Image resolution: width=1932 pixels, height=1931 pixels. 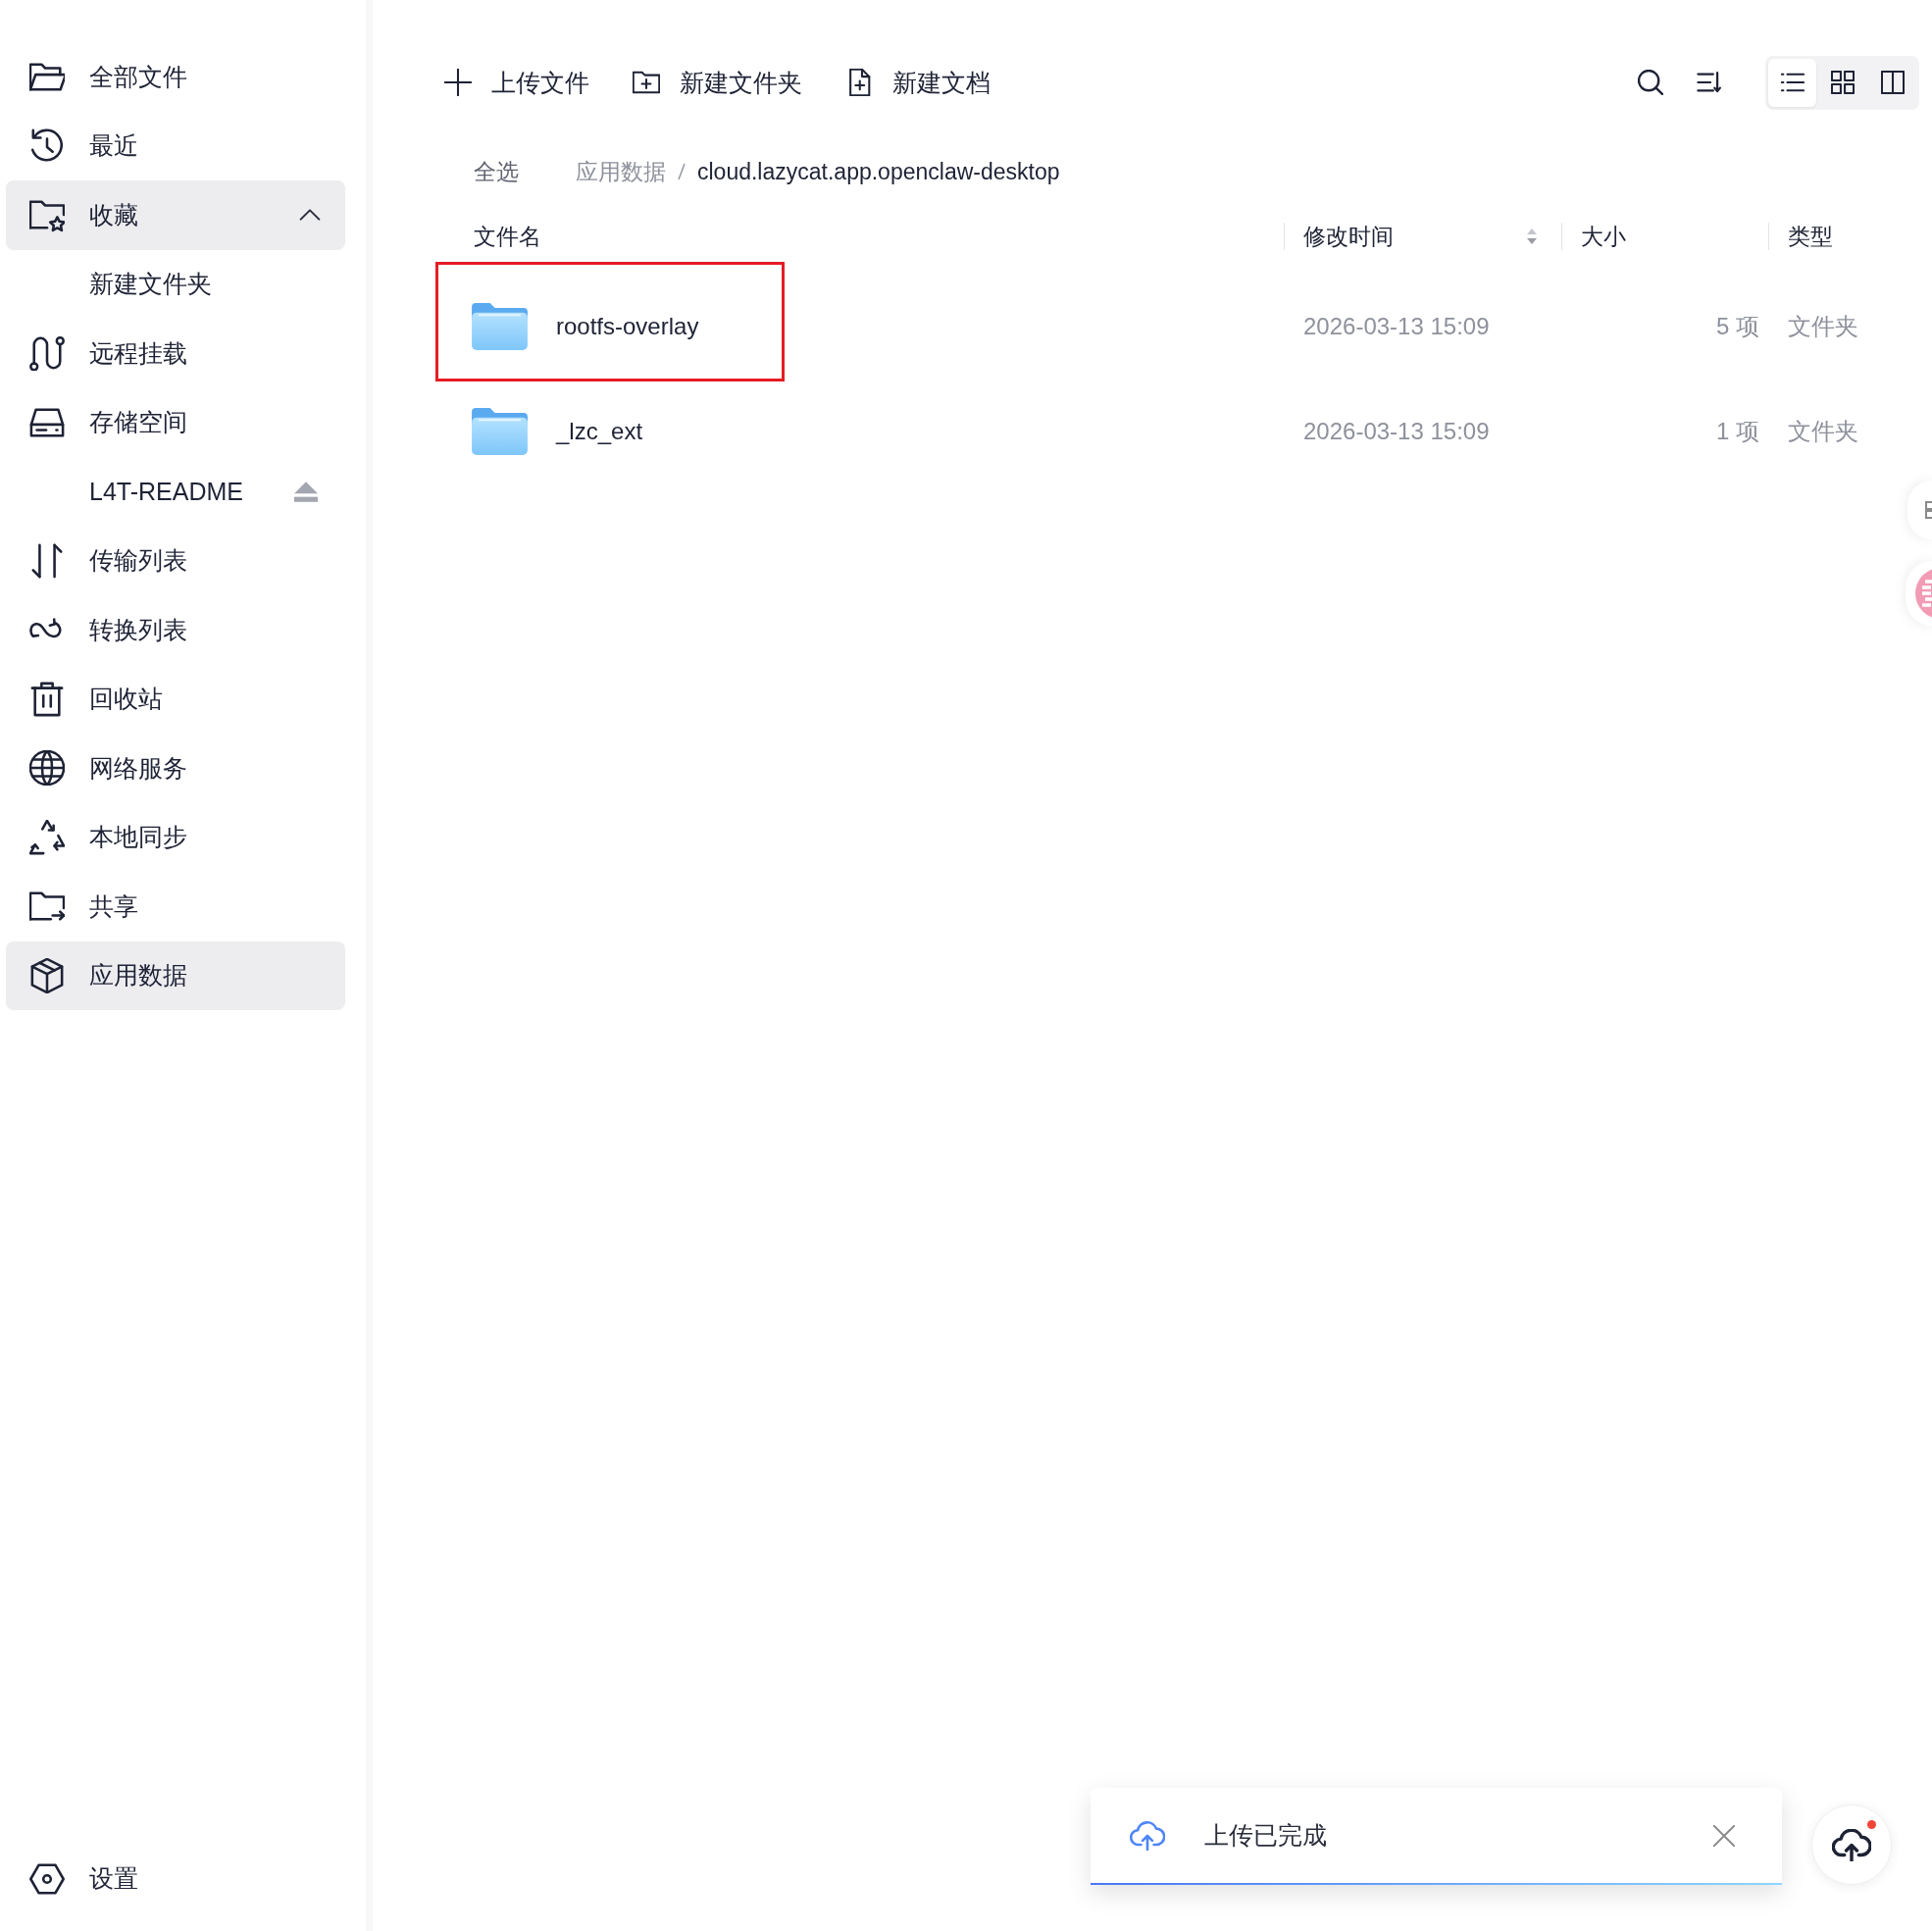 What do you see at coordinates (1737, 431) in the screenshot?
I see `item-count: 1 项` at bounding box center [1737, 431].